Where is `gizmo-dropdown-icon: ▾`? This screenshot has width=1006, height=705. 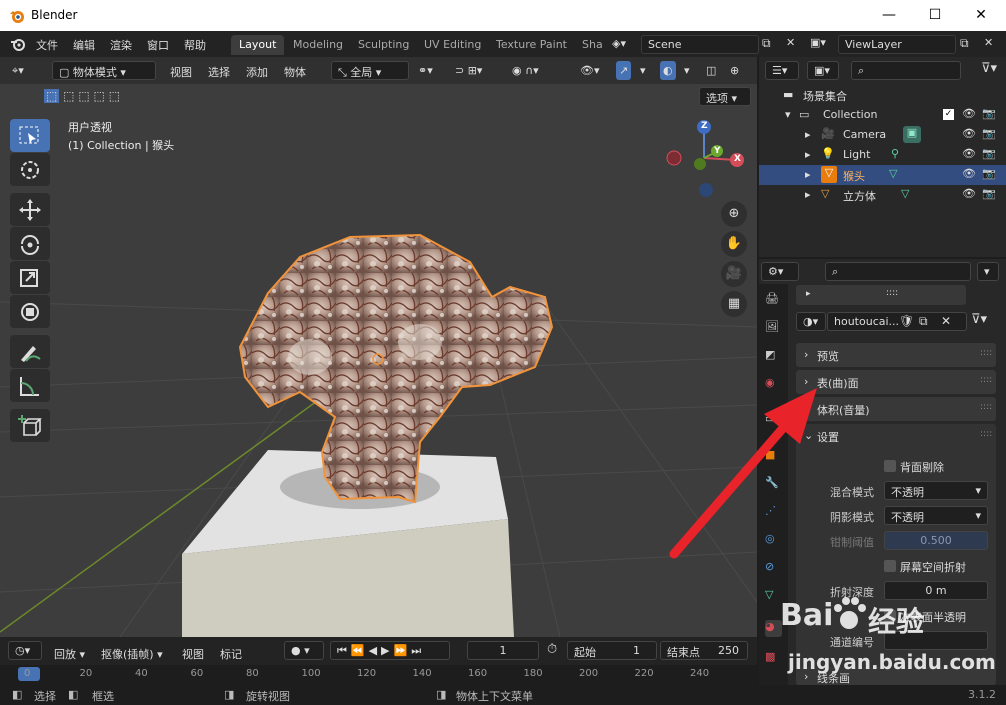
gizmo-dropdown-icon: ▾ is located at coordinates (643, 70).